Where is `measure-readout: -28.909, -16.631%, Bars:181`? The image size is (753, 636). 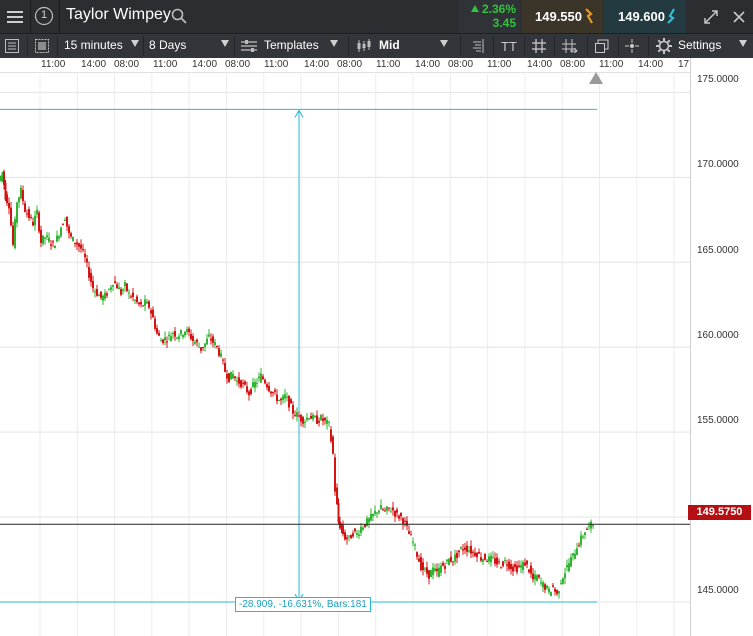
measure-readout: -28.909, -16.631%, Bars:181 is located at coordinates (303, 604).